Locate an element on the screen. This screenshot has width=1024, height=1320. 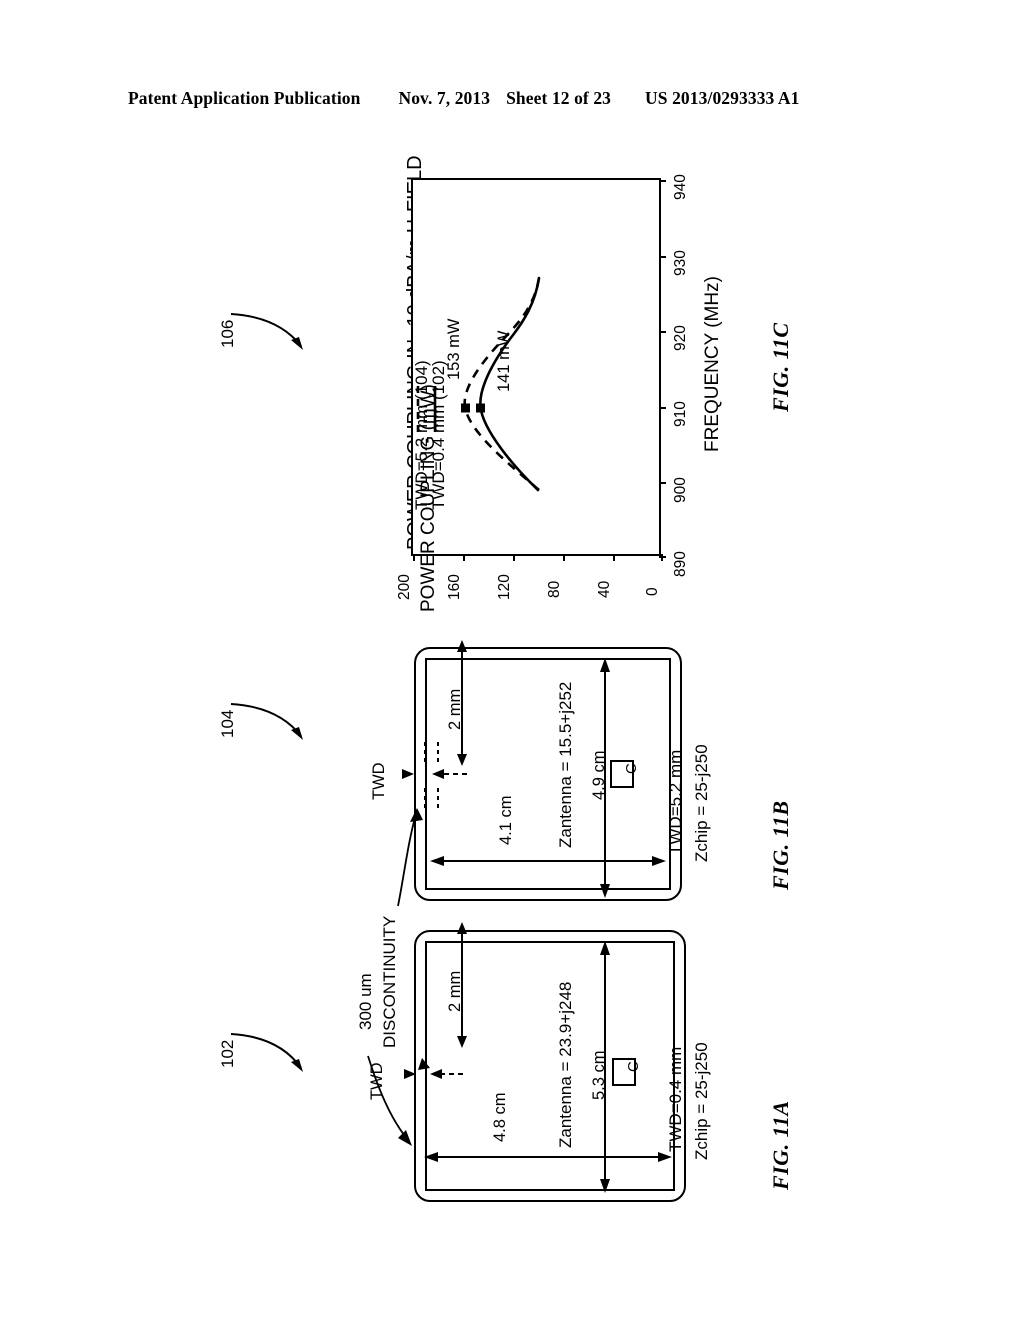
width-dim-arrow-11a is located at coordinates (548, 1157).